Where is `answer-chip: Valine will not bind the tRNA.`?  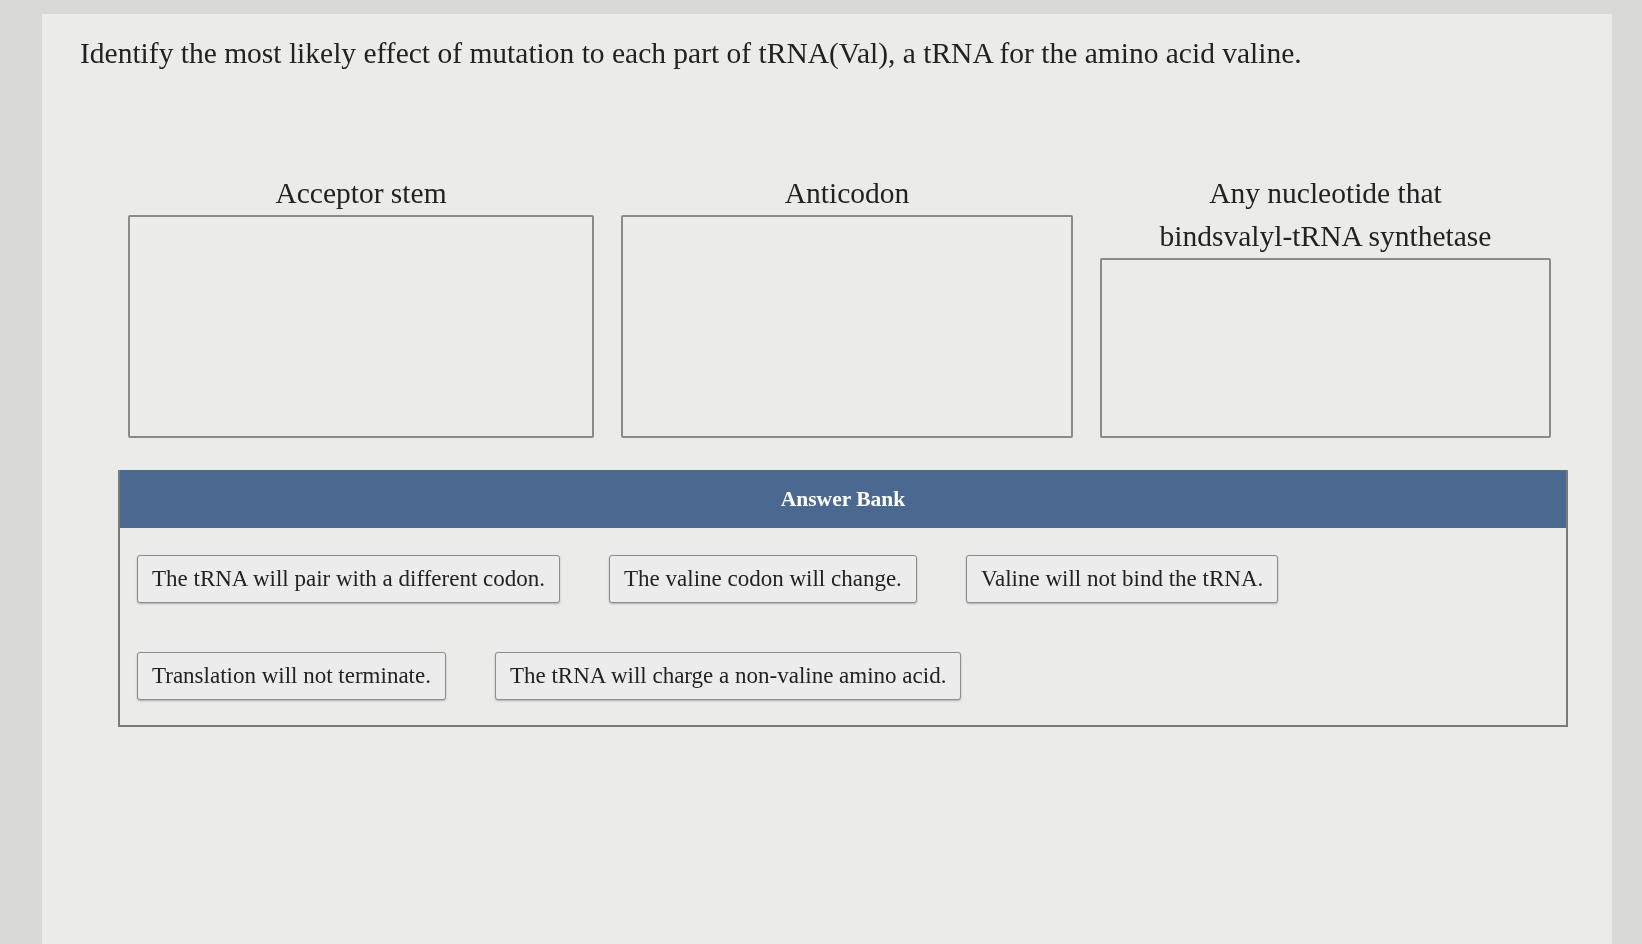 answer-chip: Valine will not bind the tRNA. is located at coordinates (1122, 579).